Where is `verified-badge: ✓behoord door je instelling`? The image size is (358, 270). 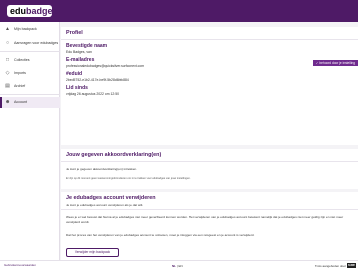 verified-badge: ✓behoord door je instelling is located at coordinates (335, 63).